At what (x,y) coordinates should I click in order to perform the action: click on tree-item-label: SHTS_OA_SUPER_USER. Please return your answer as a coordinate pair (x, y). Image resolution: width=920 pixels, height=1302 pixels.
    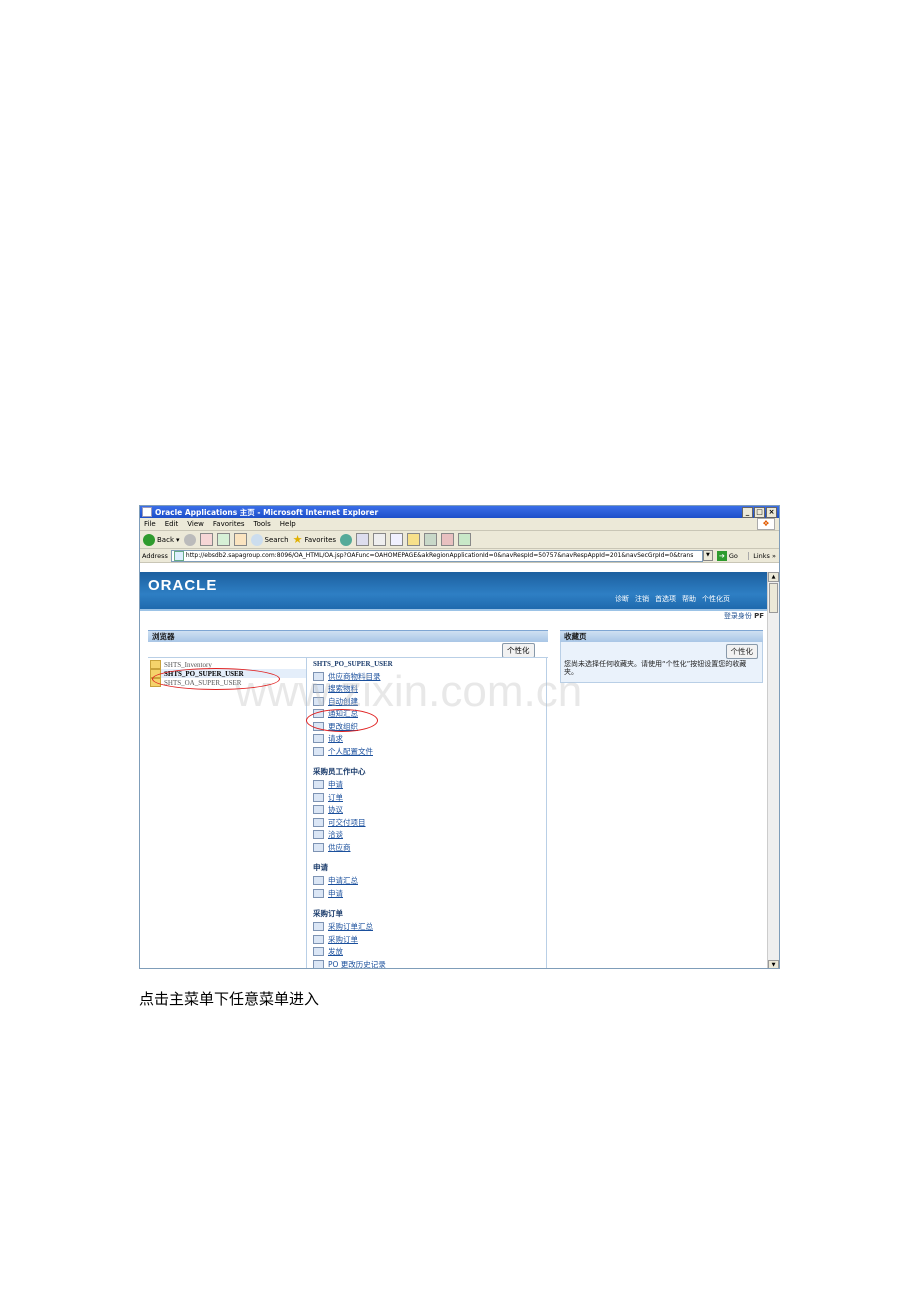
    Looking at the image, I should click on (203, 682).